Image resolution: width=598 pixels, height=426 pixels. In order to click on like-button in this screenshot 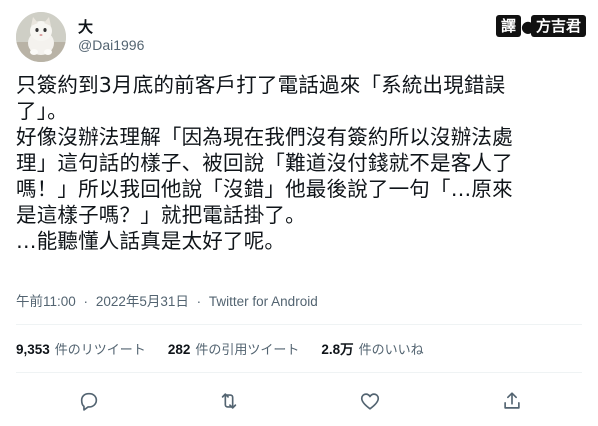, I will do `click(370, 401)`.